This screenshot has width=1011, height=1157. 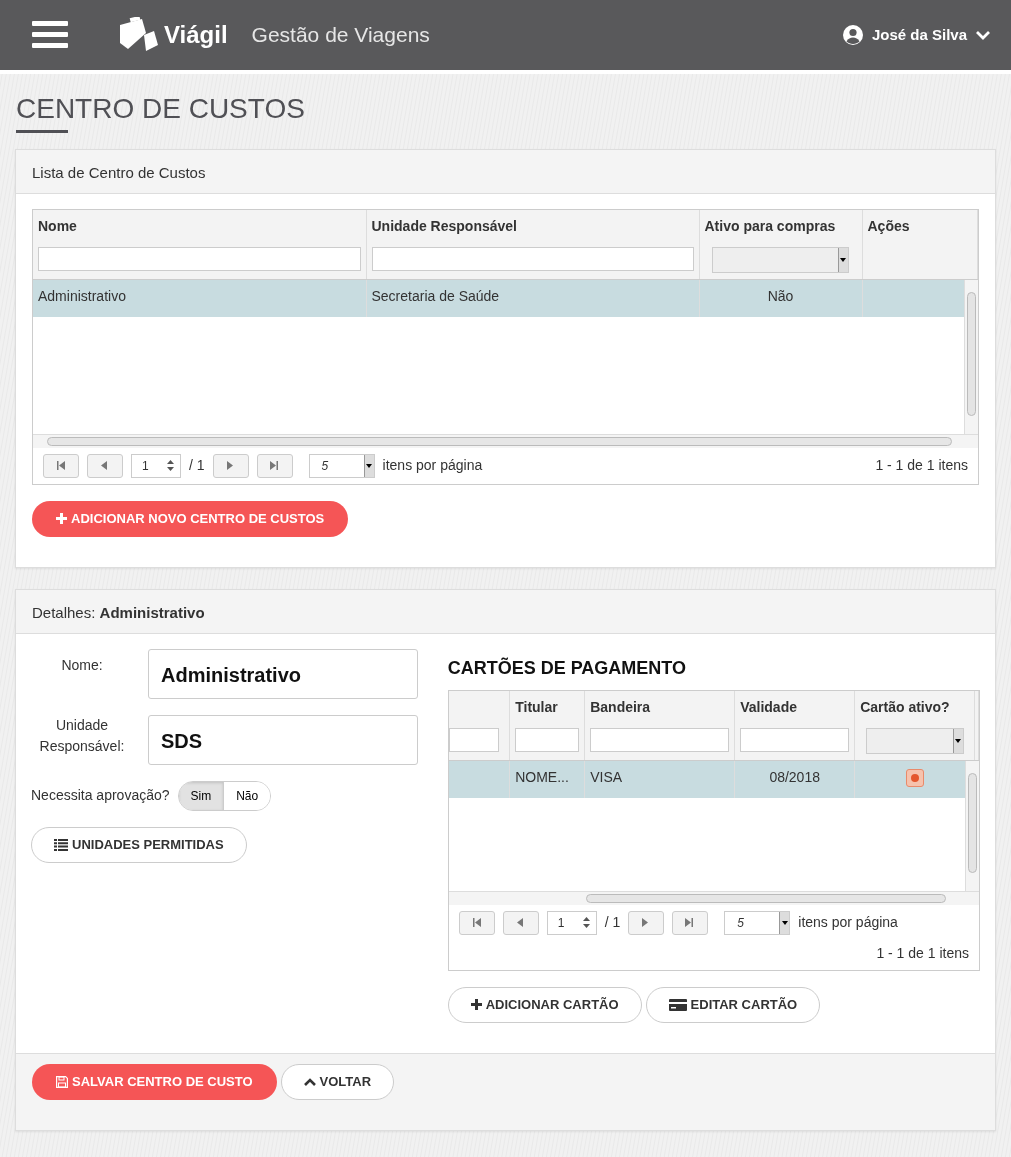 What do you see at coordinates (139, 844) in the screenshot?
I see `allowed-units-button: UNIDADES PERMITIDAS` at bounding box center [139, 844].